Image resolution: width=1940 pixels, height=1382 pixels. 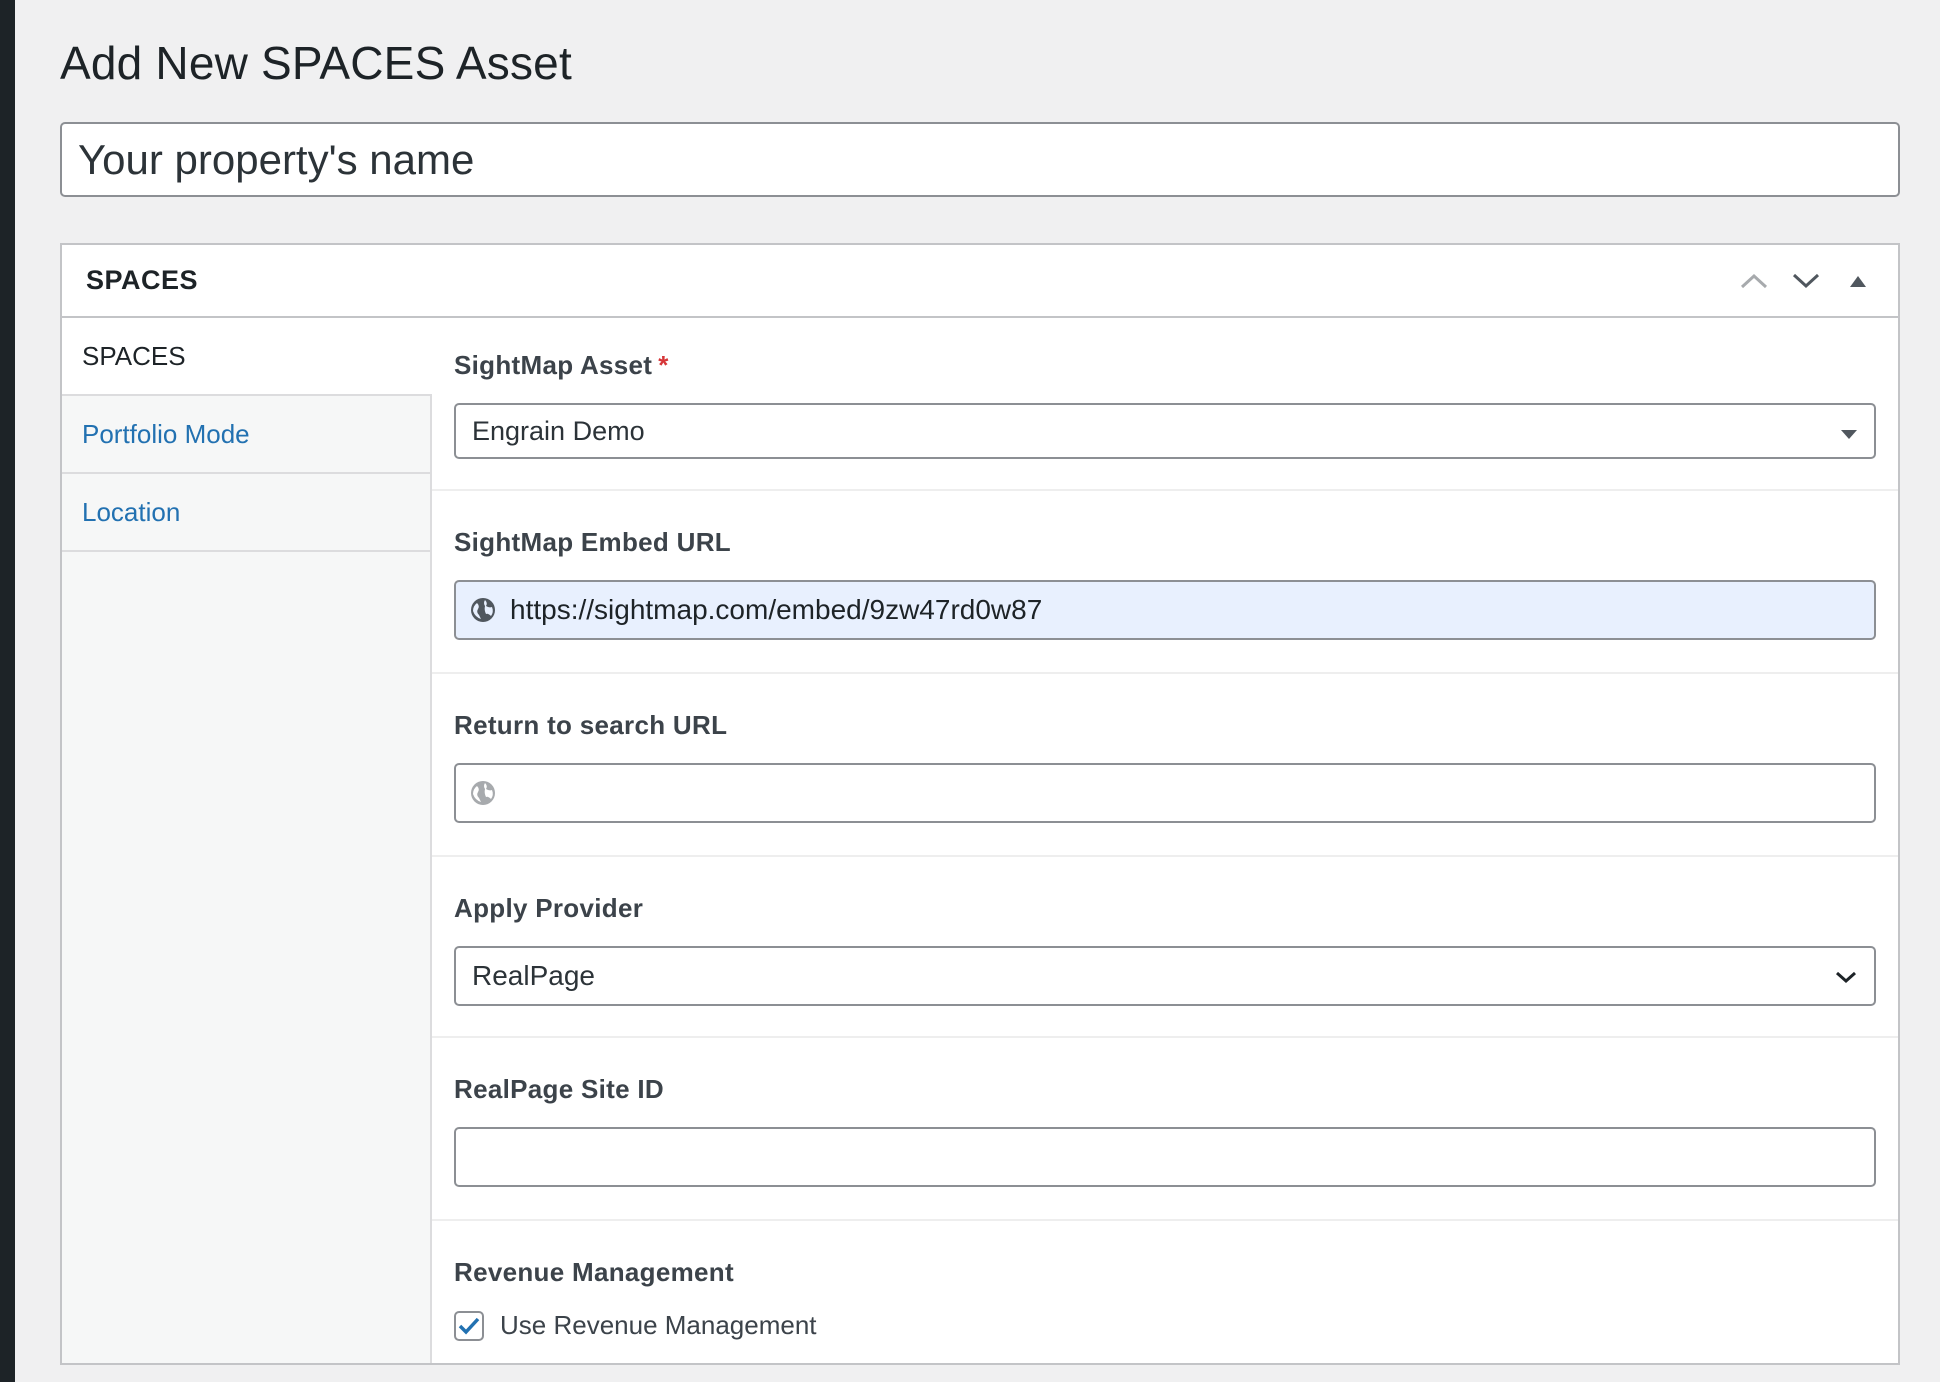 I want to click on tab-location: Location, so click(x=246, y=513).